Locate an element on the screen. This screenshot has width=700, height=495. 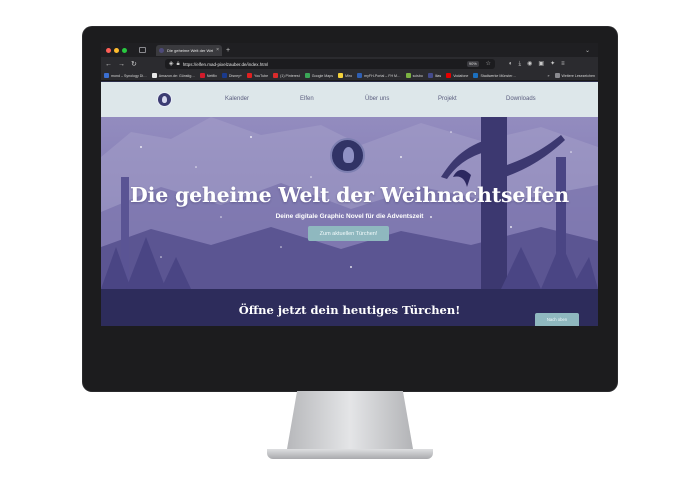
door-section-title: Öffne jetzt dein heutiges Türchen! is located at coordinates (349, 310).